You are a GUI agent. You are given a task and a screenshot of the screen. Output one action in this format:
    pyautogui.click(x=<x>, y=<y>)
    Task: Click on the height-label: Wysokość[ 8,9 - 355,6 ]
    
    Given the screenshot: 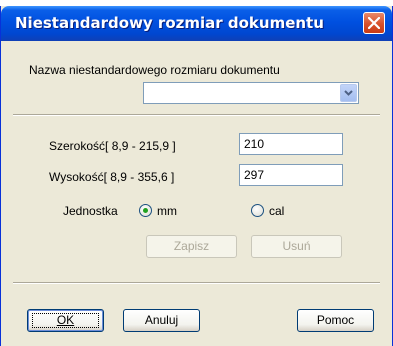 What is the action you would take?
    pyautogui.click(x=112, y=177)
    